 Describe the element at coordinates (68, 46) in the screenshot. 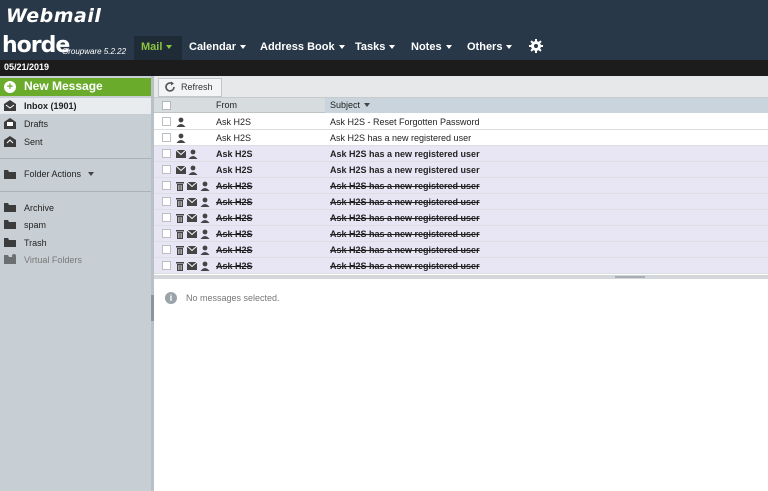

I see `horde-logo: horde Groupware 5.2.22` at that location.